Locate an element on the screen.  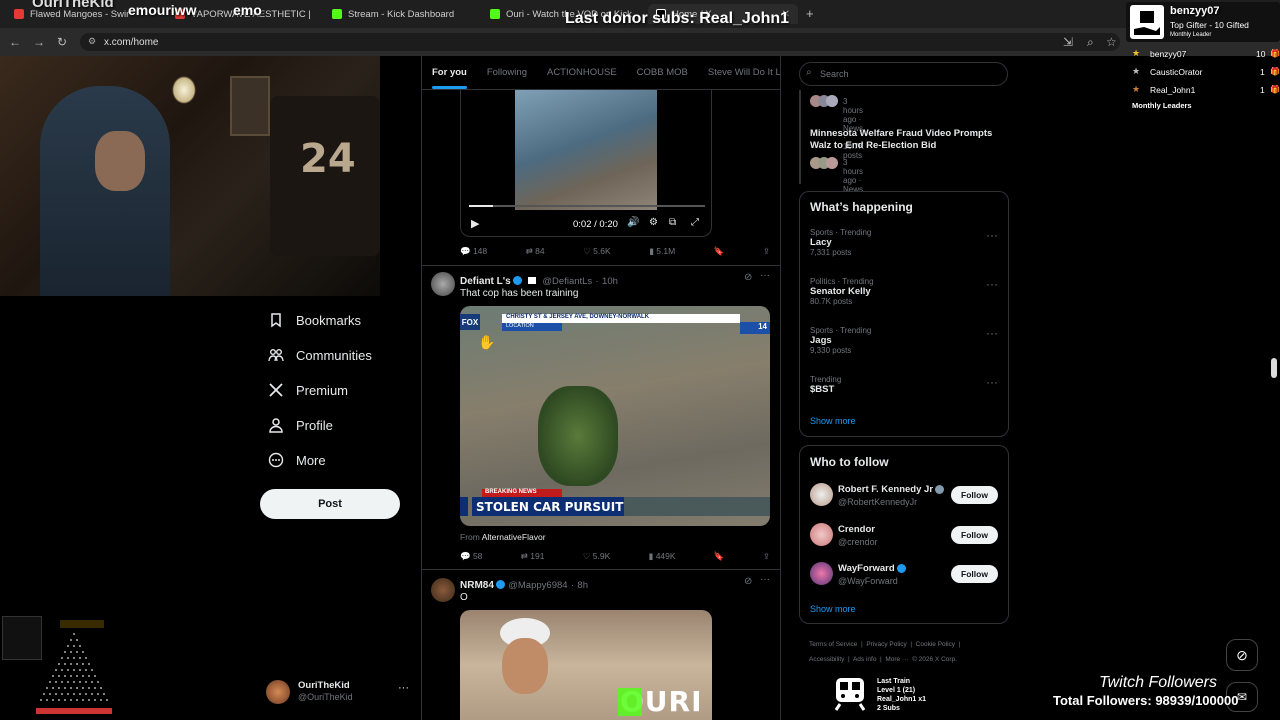
repost-button: ⇄ 84 is located at coordinates (535, 251).